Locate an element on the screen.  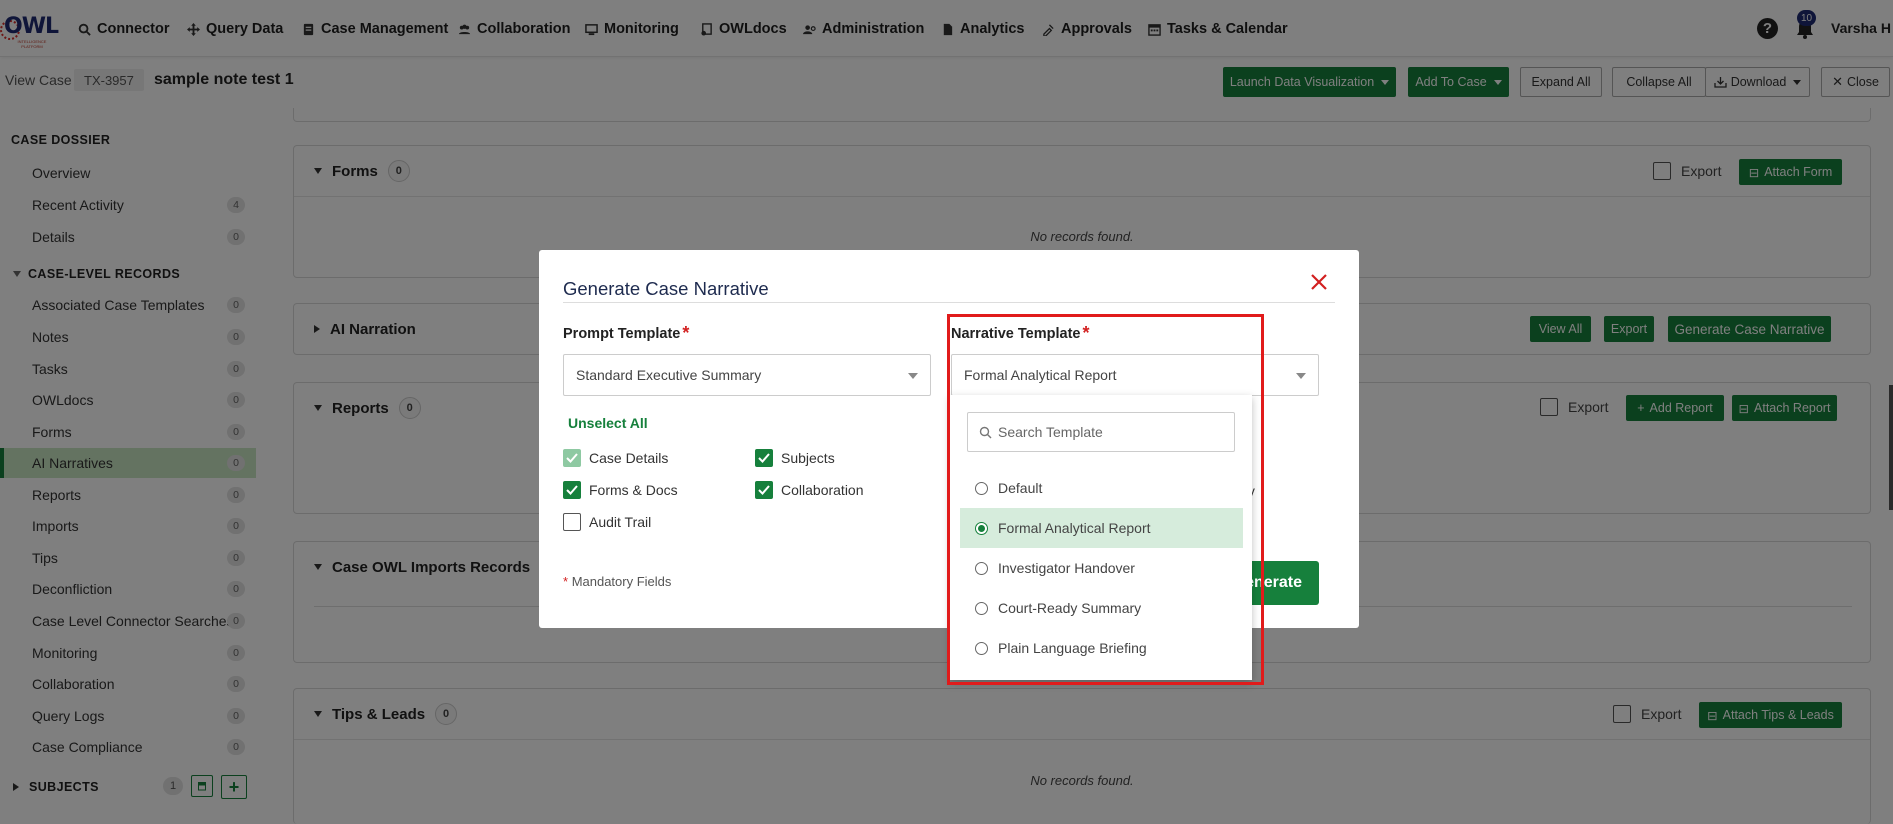
close-icon is located at coordinates (1319, 282).